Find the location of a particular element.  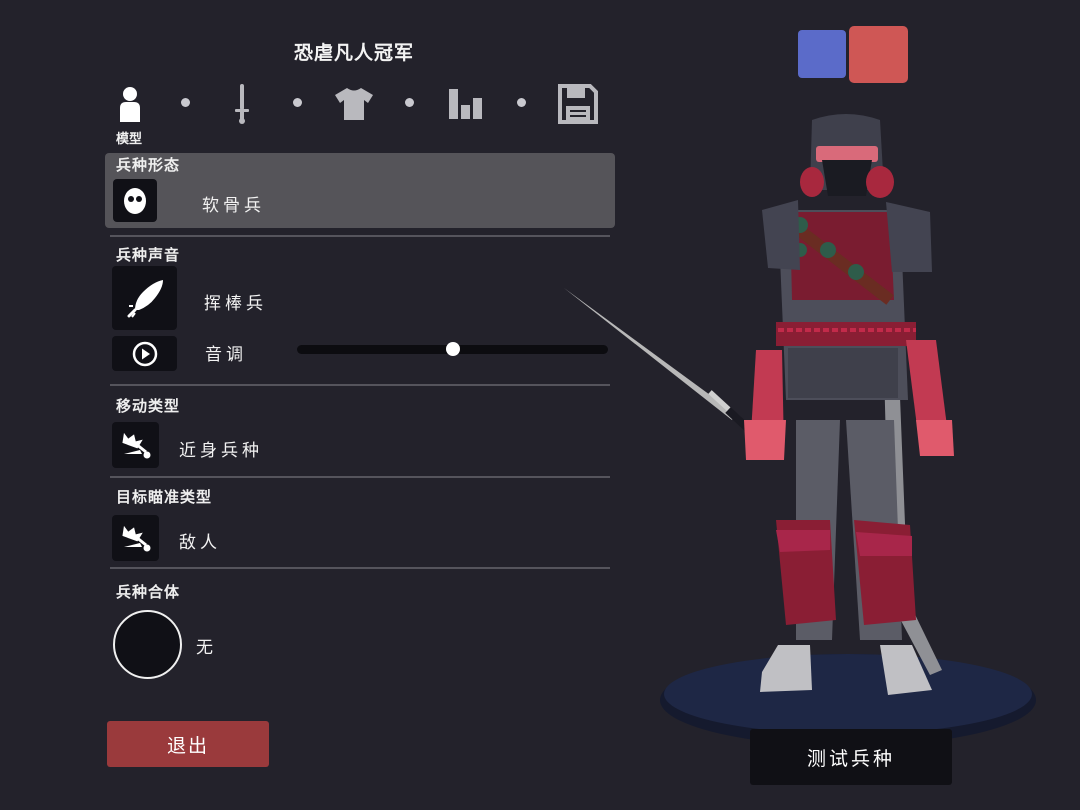

tab-stats is located at coordinates (466, 104).